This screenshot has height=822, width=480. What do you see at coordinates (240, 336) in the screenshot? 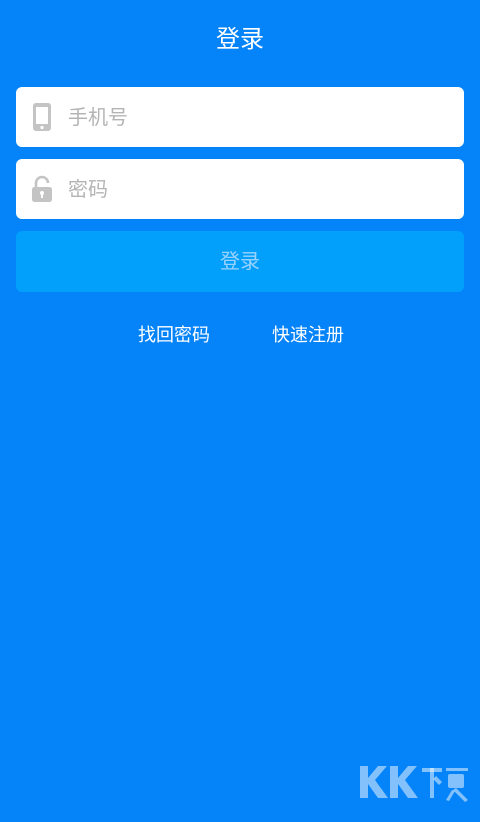
I see `auth-links: 找回密码 快速注册` at bounding box center [240, 336].